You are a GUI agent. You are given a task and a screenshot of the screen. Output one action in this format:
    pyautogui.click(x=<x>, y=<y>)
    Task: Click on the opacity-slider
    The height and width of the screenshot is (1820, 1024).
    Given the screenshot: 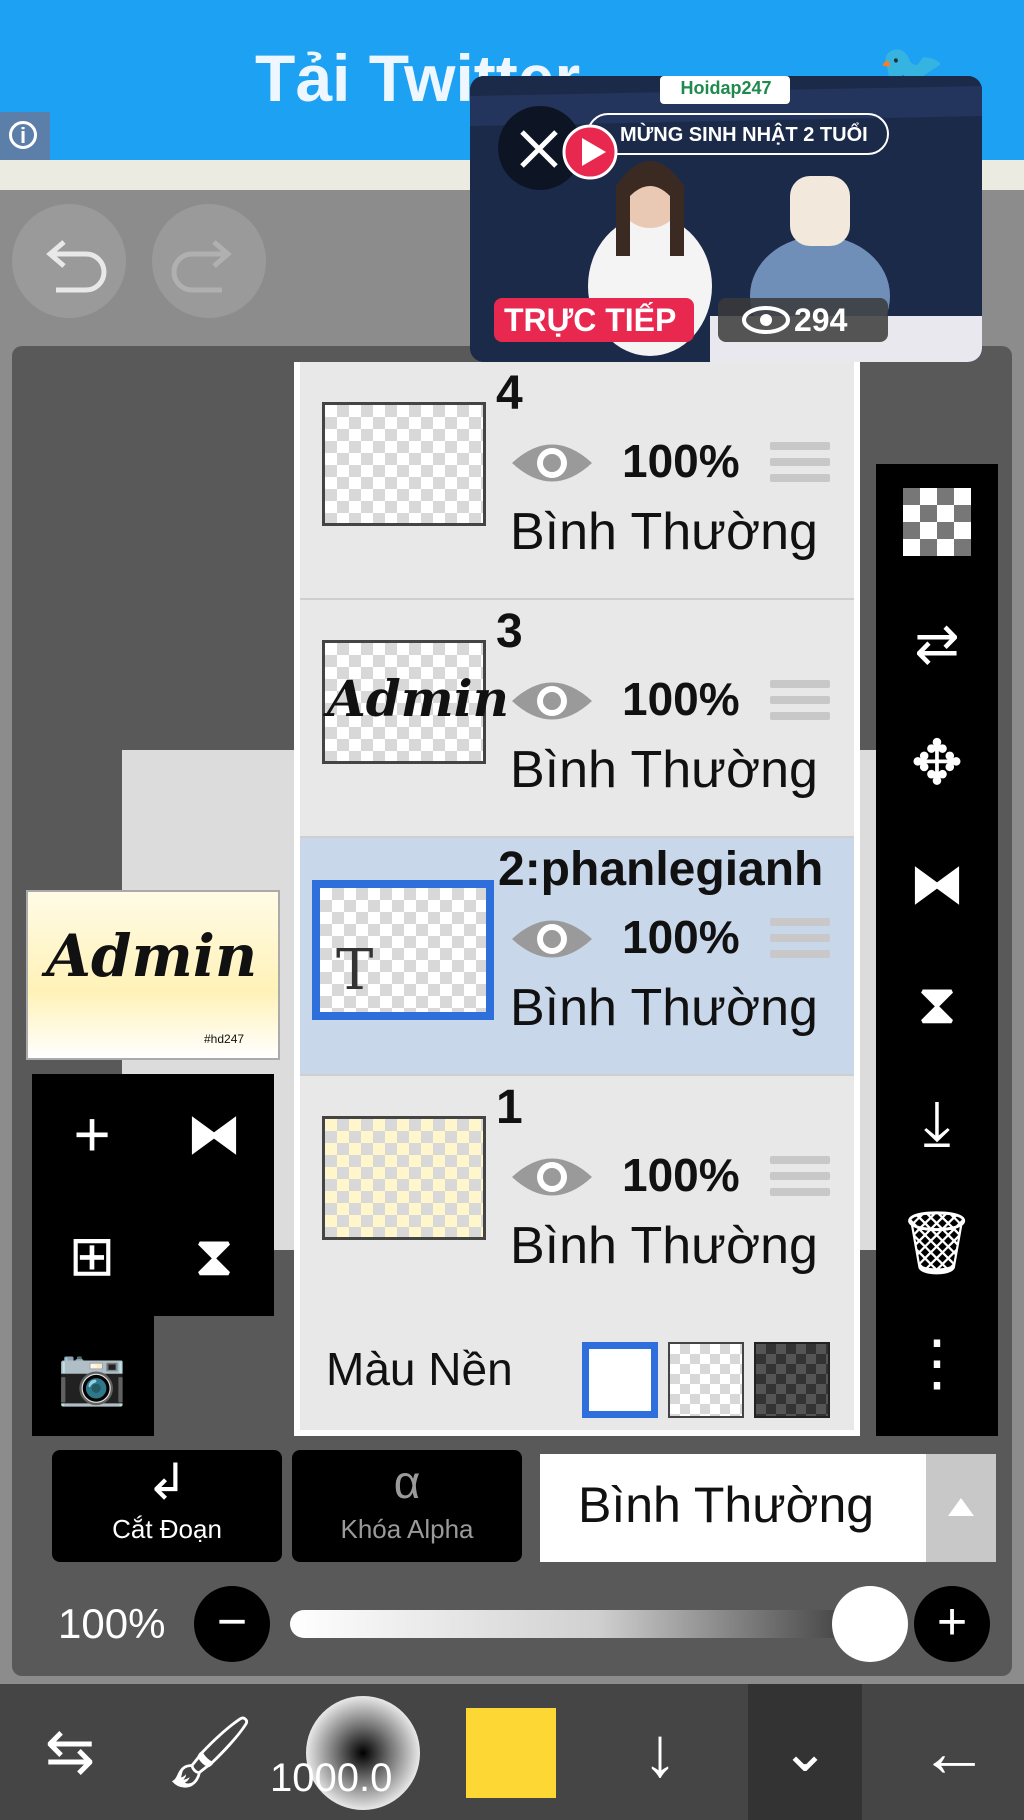 What is the action you would take?
    pyautogui.click(x=598, y=1624)
    